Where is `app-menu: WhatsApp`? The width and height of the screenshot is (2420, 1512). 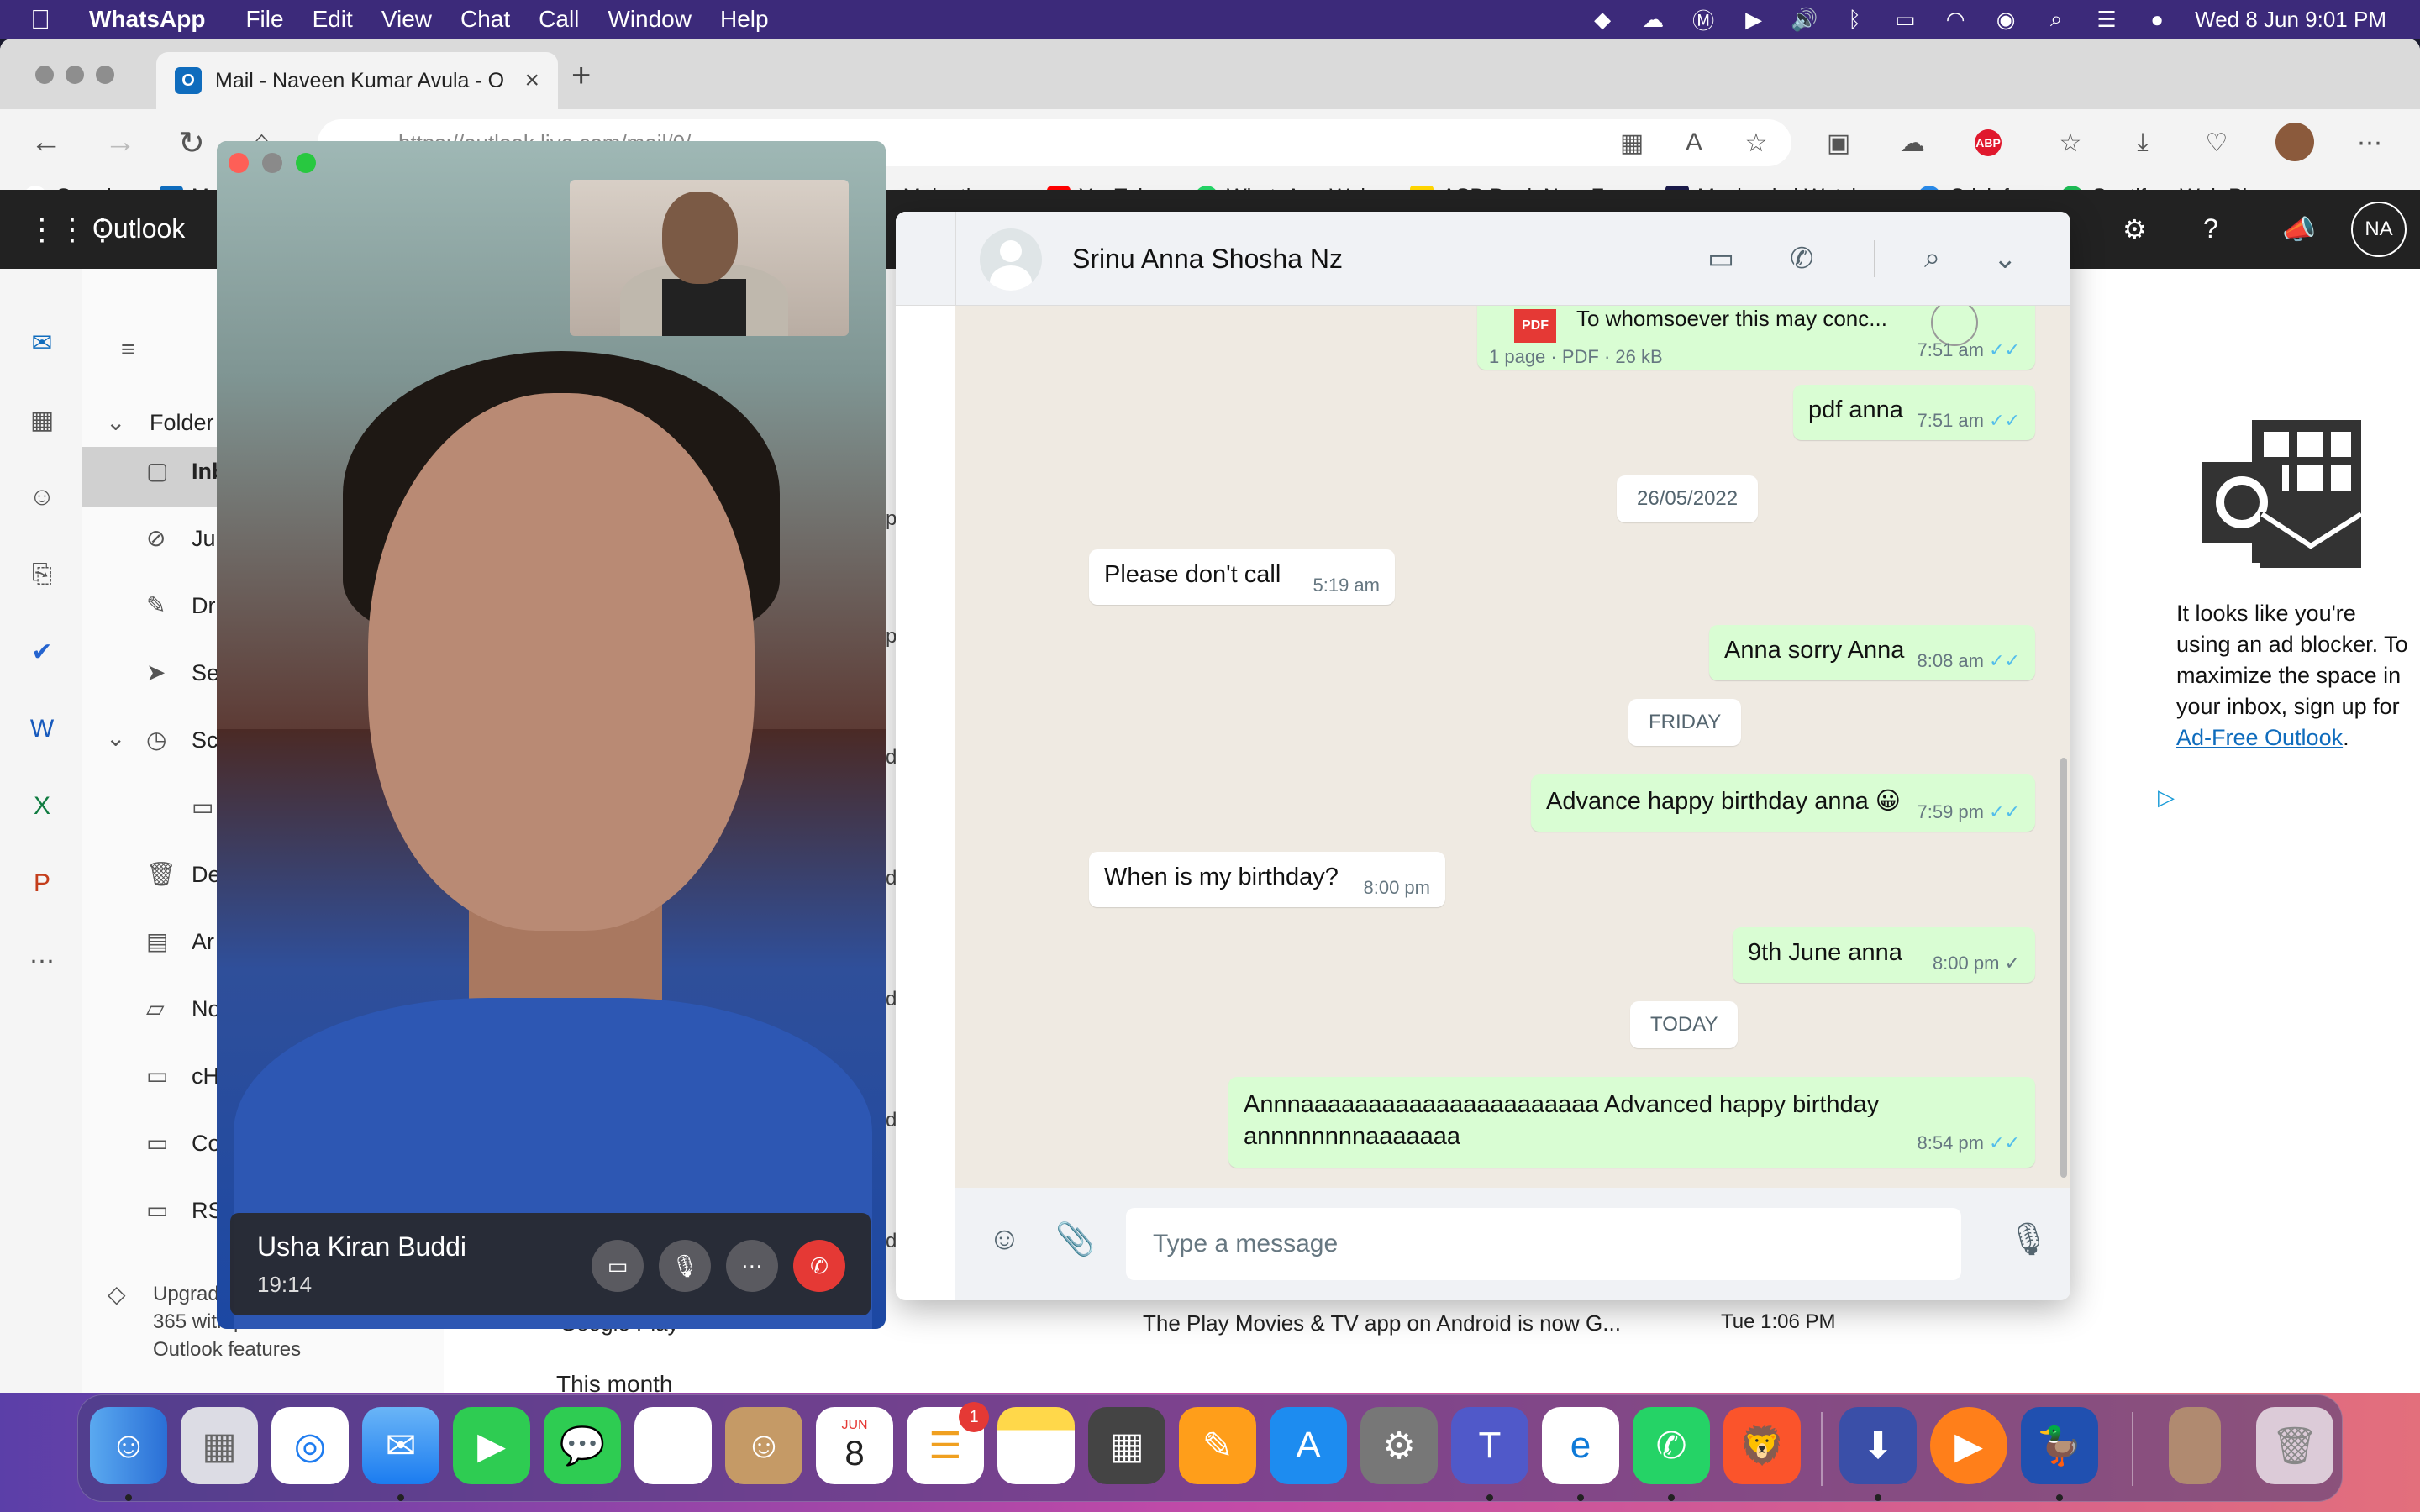
app-menu: WhatsApp is located at coordinates (147, 19).